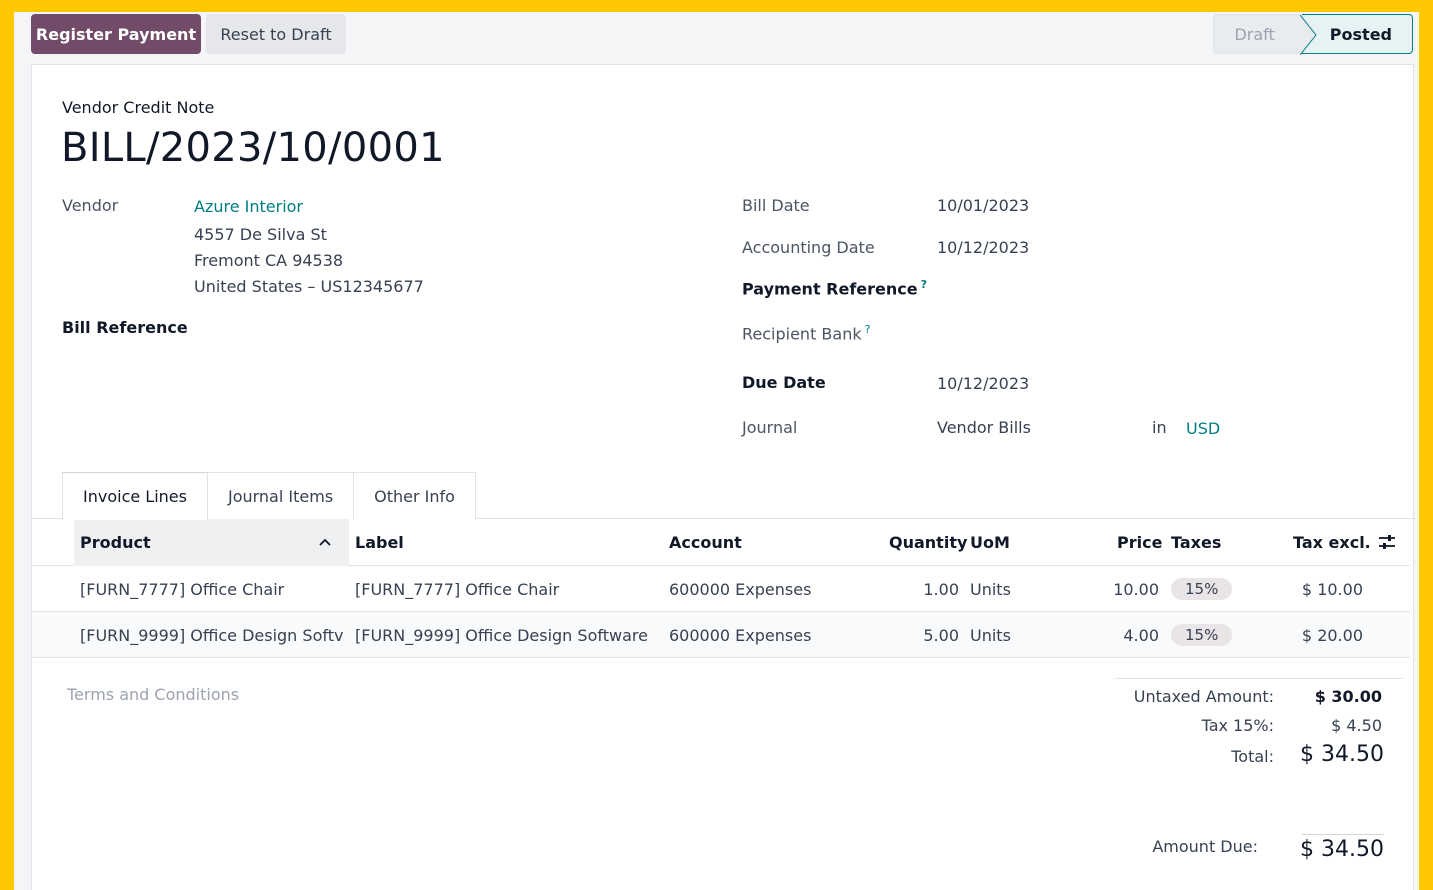 This screenshot has height=890, width=1433. Describe the element at coordinates (990, 542) in the screenshot. I see `column-header-uom: UoM` at that location.